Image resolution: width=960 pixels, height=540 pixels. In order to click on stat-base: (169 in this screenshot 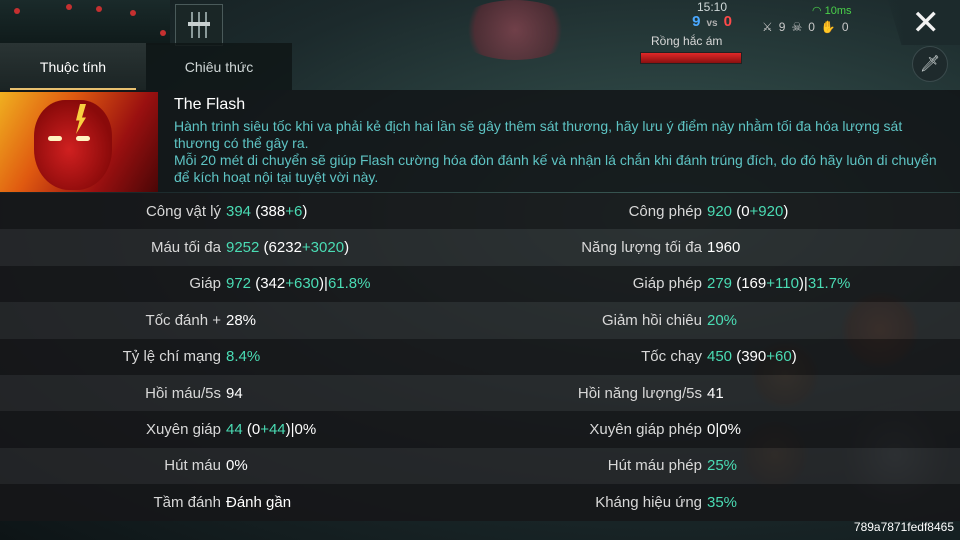, I will do `click(749, 284)`.